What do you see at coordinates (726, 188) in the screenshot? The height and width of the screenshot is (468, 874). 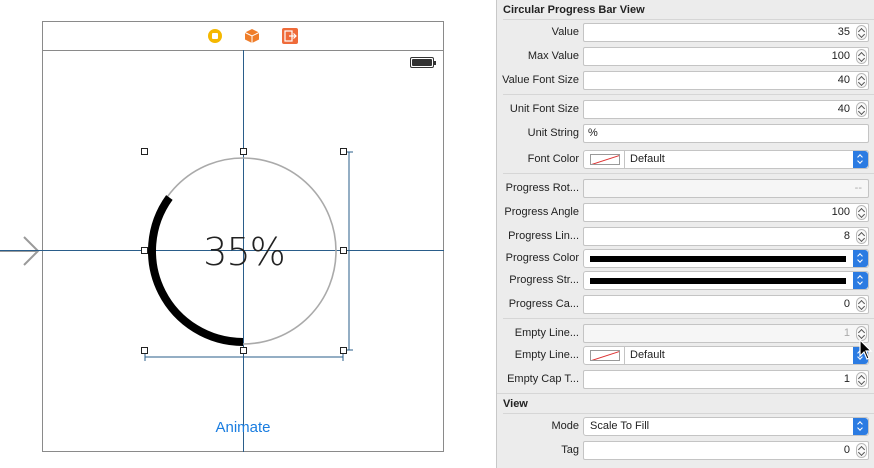 I see `progress-rotation-field: --` at bounding box center [726, 188].